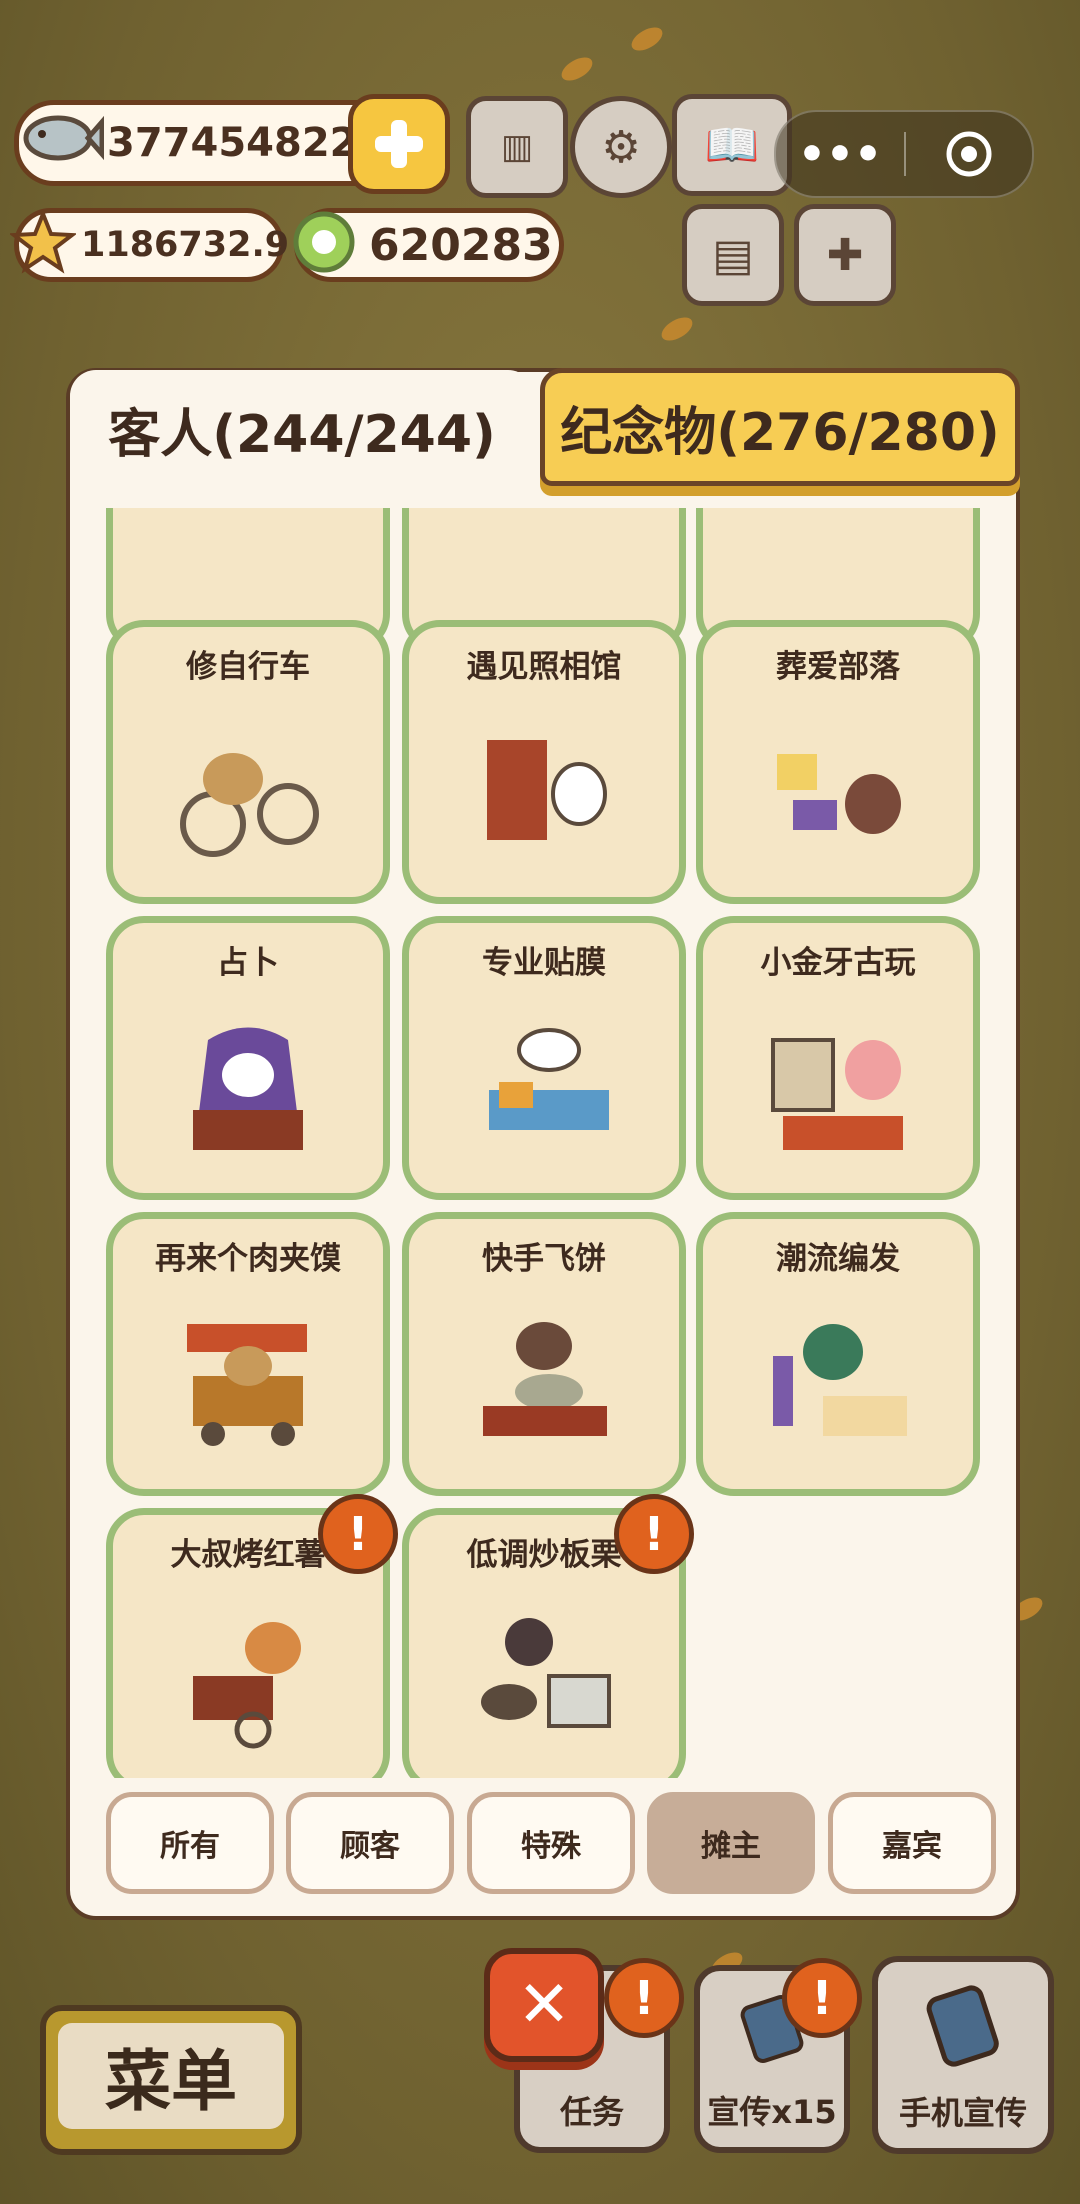 The image size is (1080, 2204). Describe the element at coordinates (838, 667) in the screenshot. I see `card-title: 葬爱部落` at that location.